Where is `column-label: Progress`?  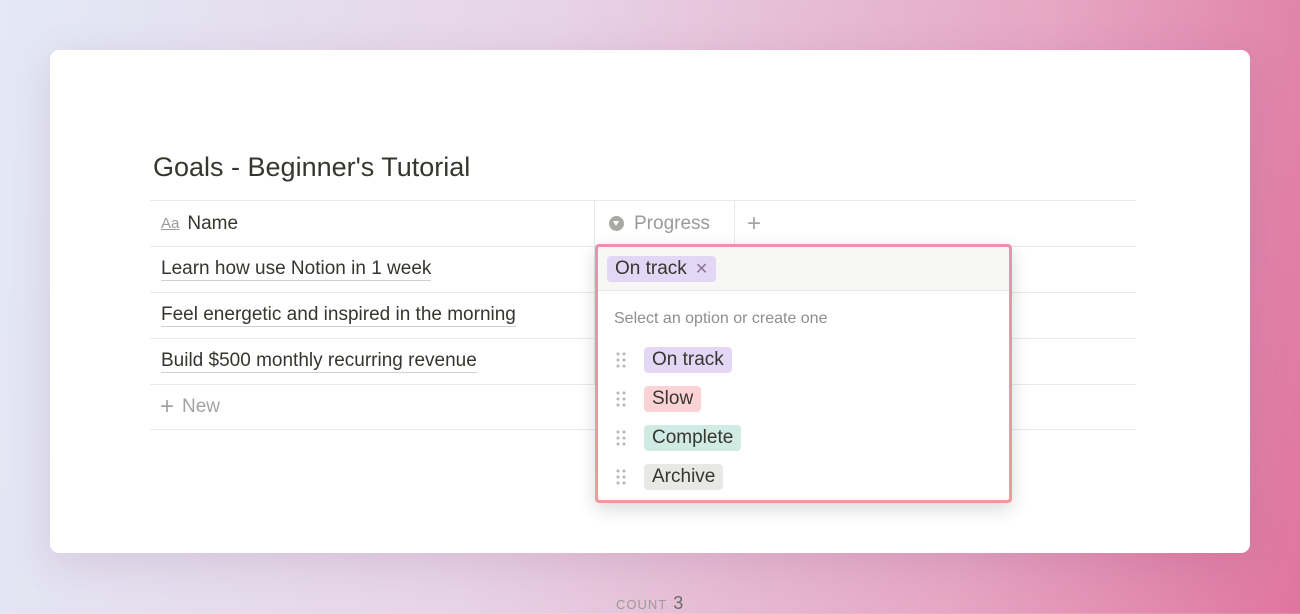
column-label: Progress is located at coordinates (672, 223).